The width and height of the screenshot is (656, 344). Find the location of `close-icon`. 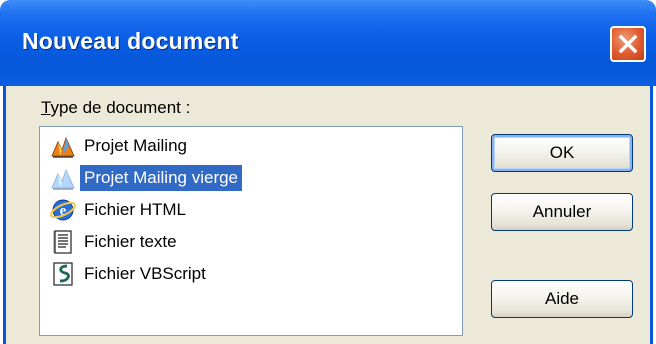

close-icon is located at coordinates (628, 44).